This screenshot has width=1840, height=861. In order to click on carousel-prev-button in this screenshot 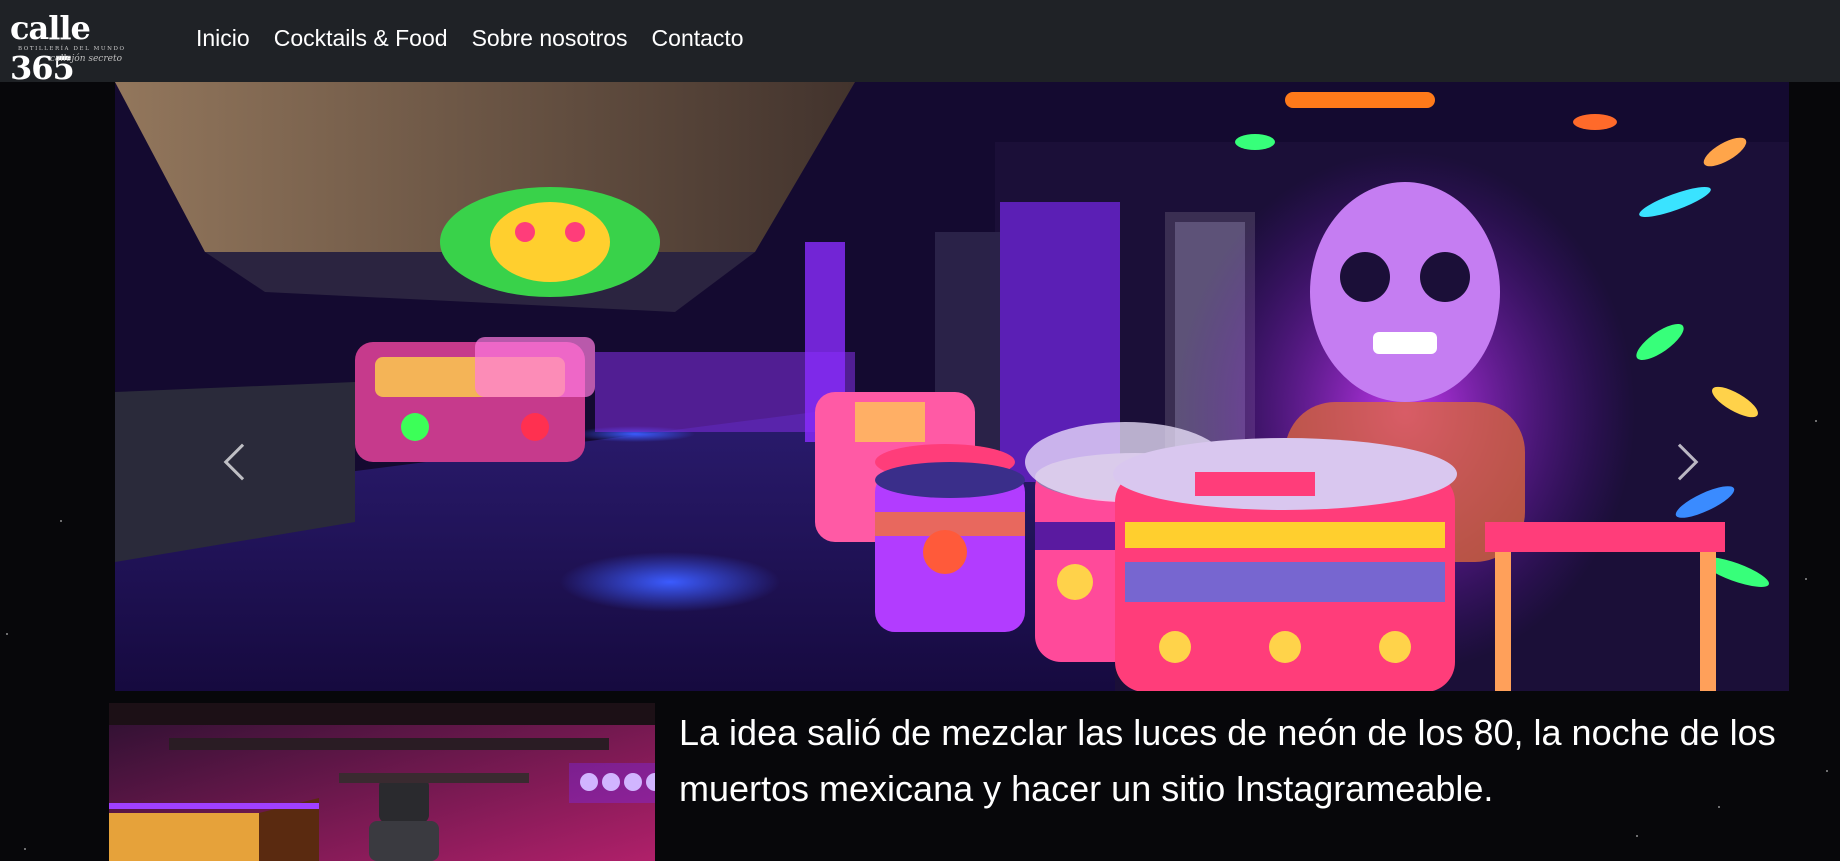, I will do `click(242, 462)`.